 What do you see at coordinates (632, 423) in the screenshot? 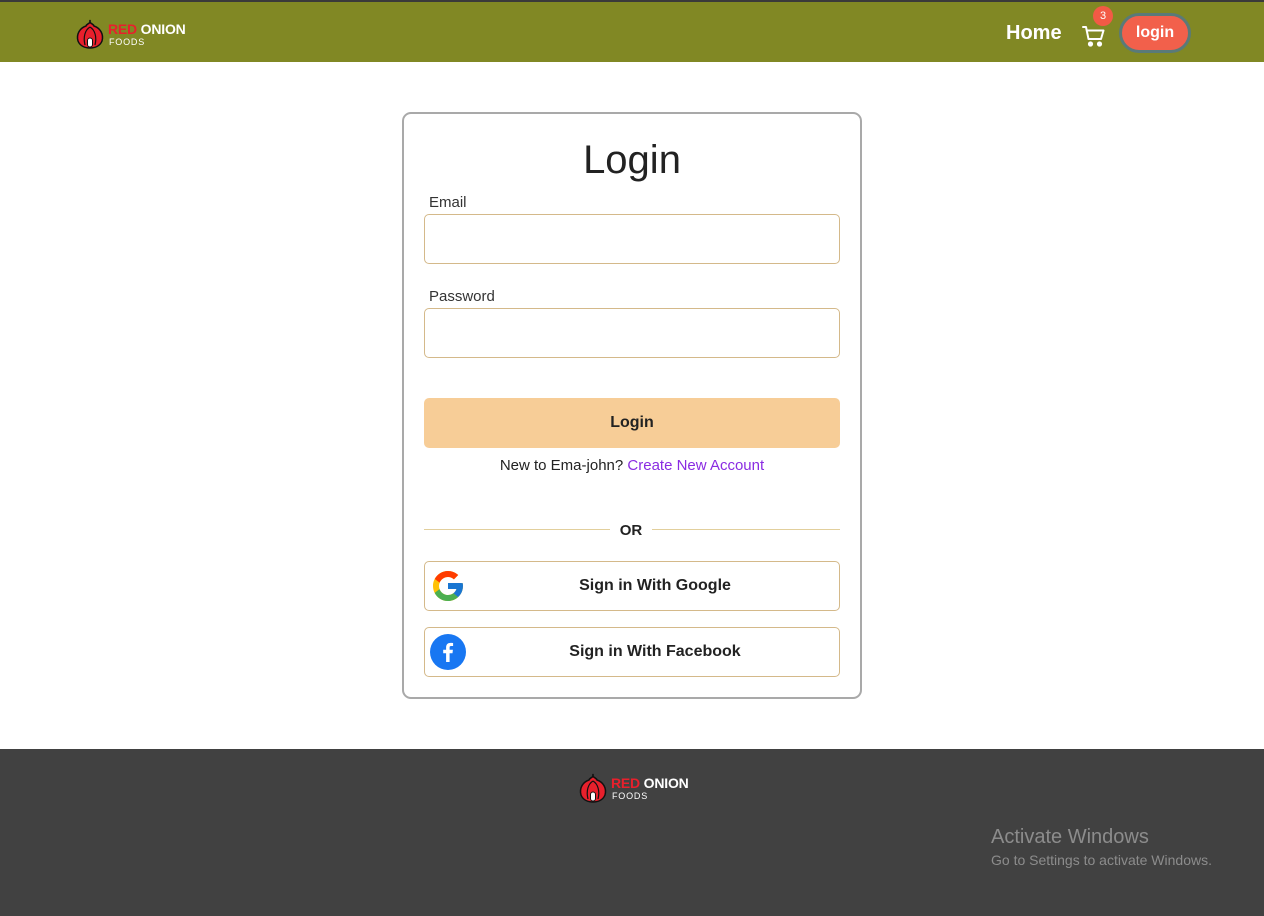
I see `login-submit-button: Login` at bounding box center [632, 423].